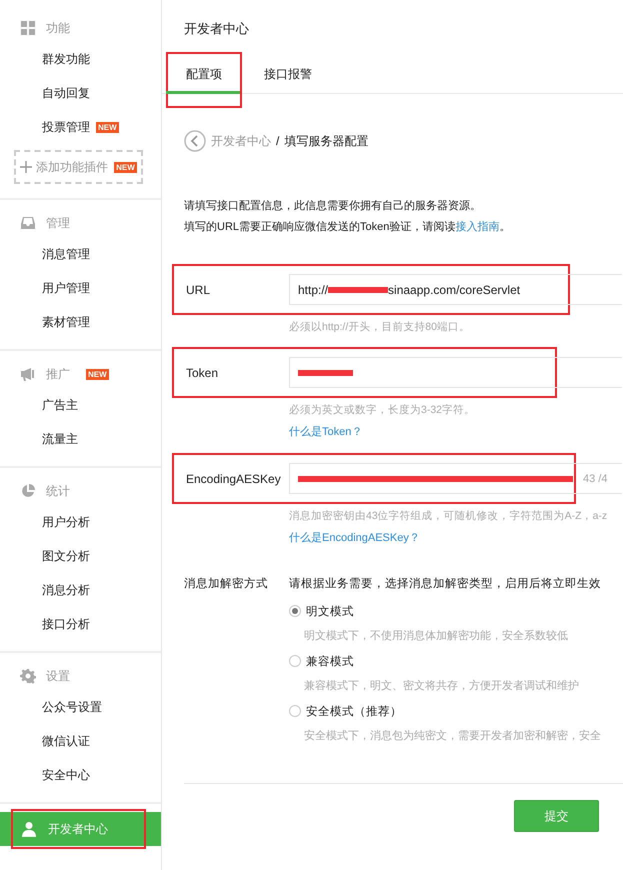 The image size is (623, 870). What do you see at coordinates (26, 167) in the screenshot?
I see `plus-icon` at bounding box center [26, 167].